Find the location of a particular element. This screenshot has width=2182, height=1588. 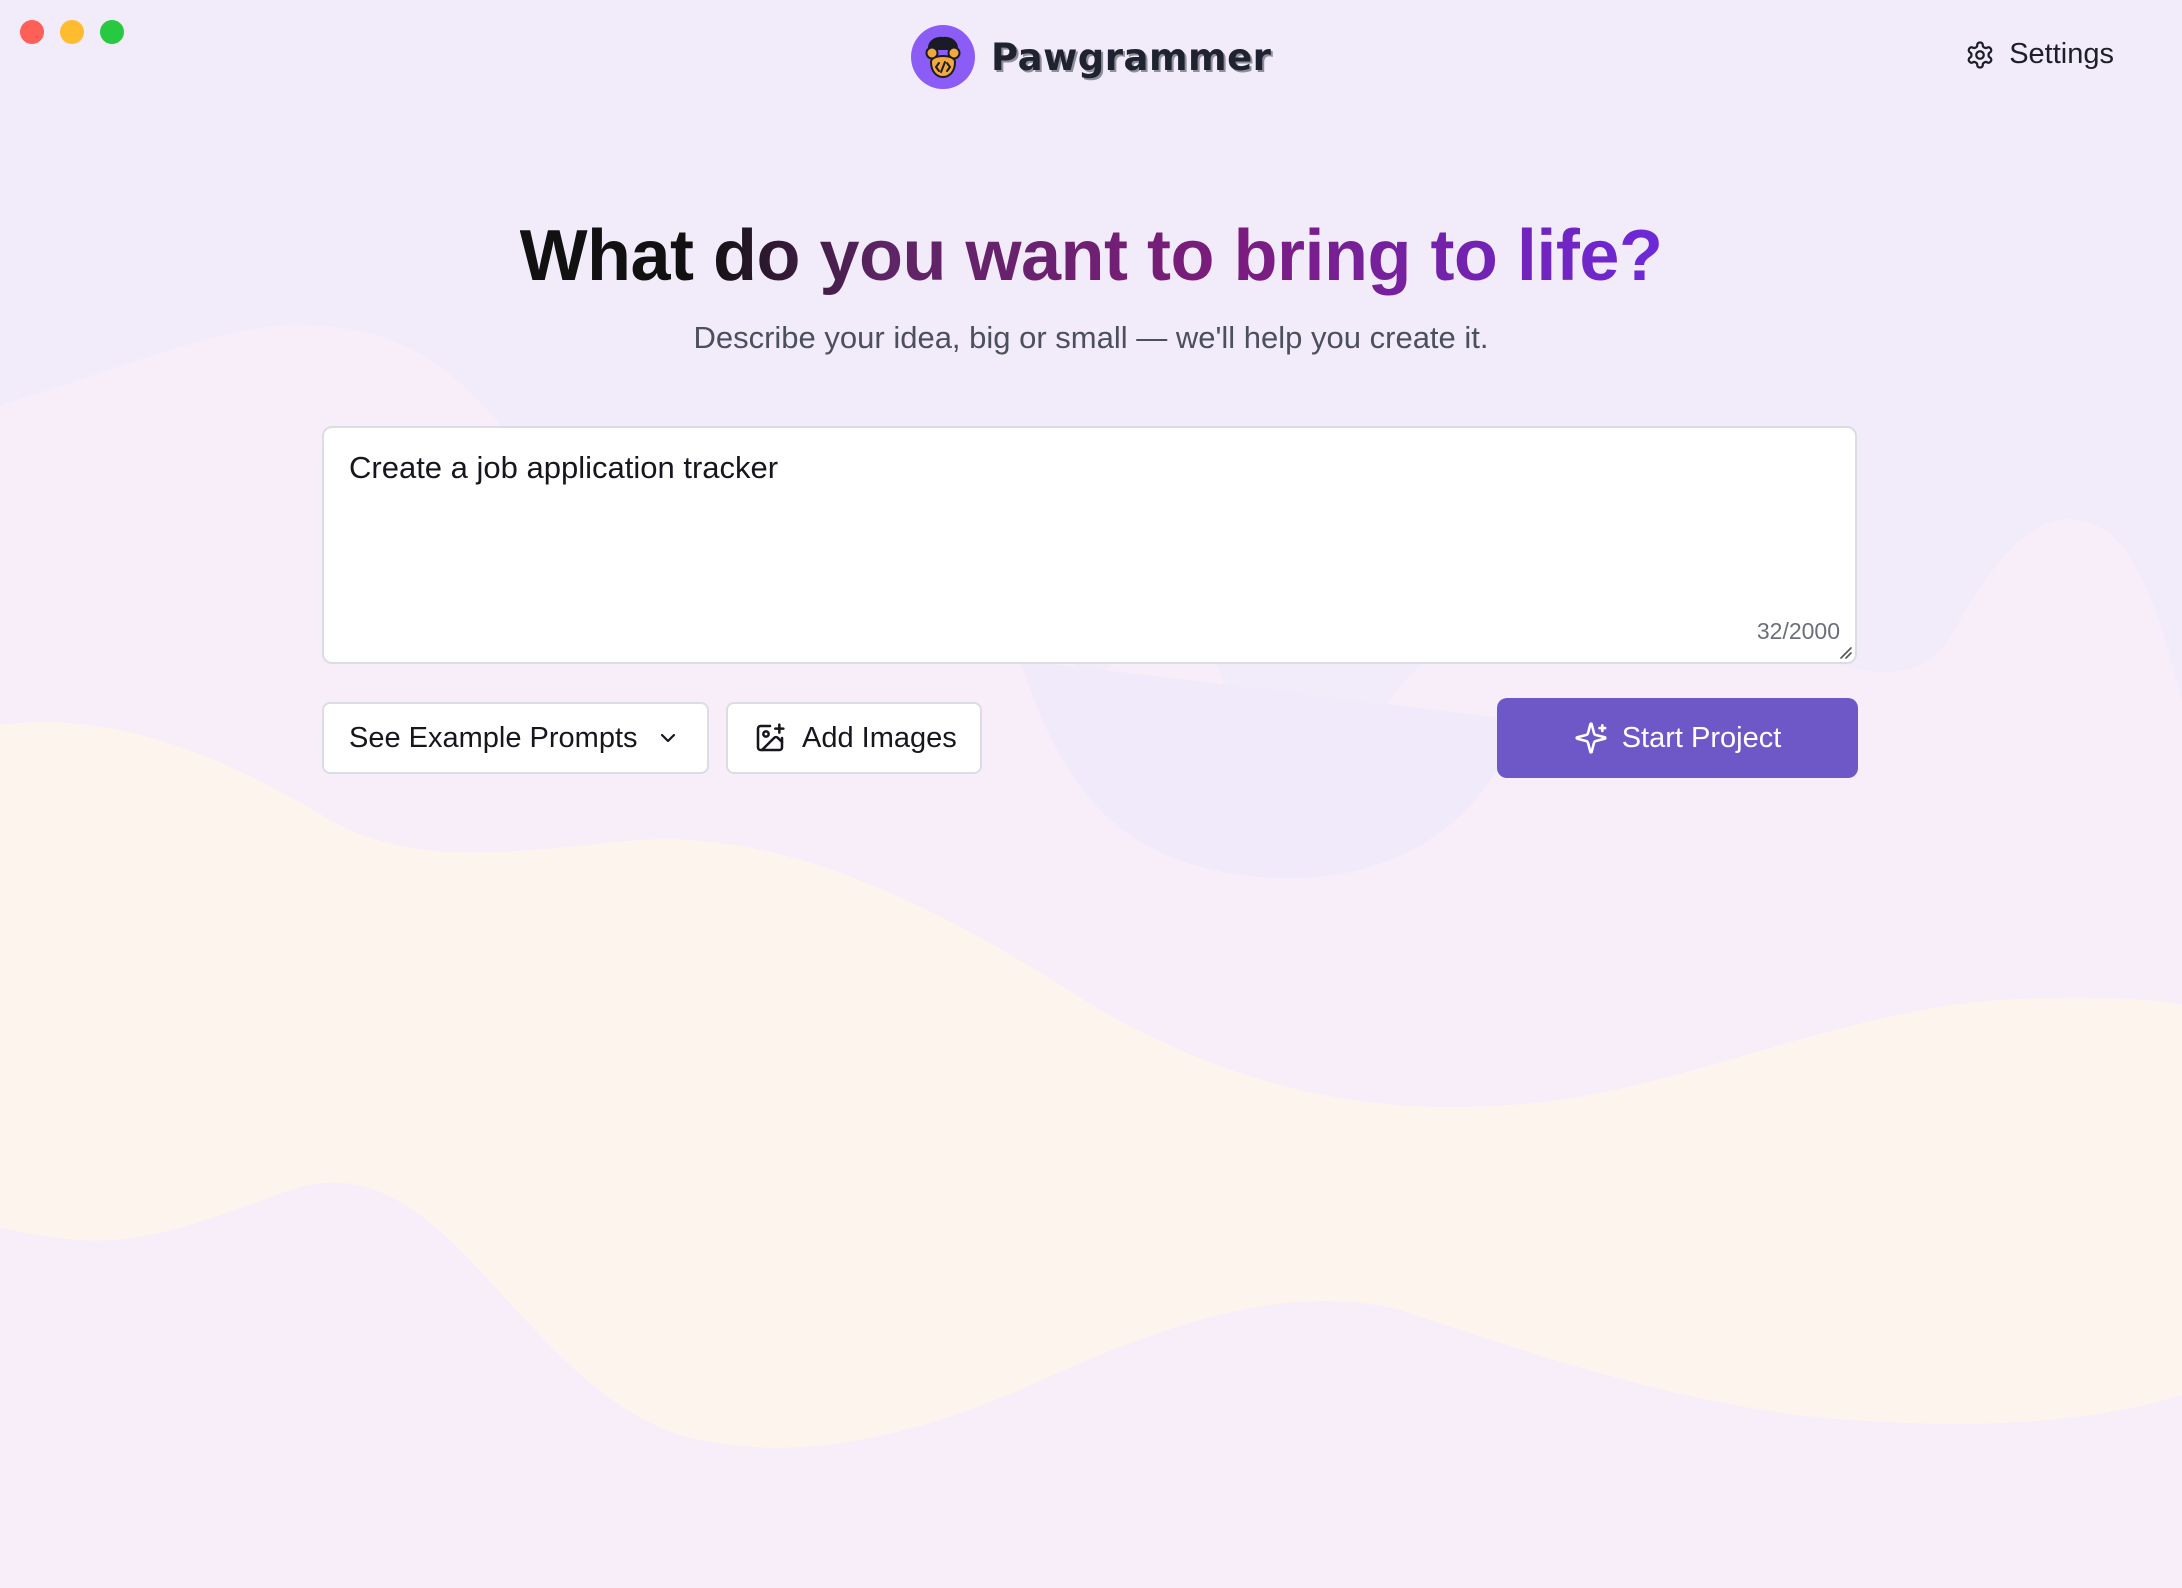

example-prompts-button: See Example Prompts is located at coordinates (515, 738).